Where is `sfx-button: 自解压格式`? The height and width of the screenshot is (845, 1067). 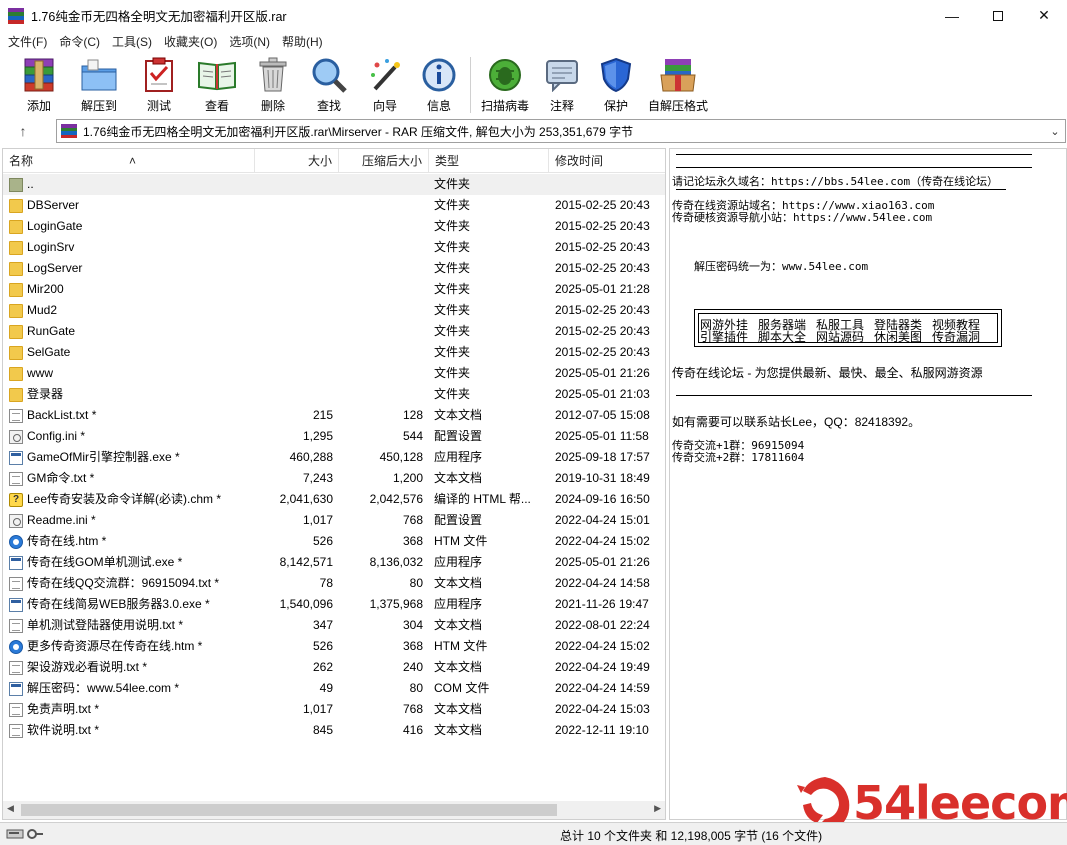 sfx-button: 自解压格式 is located at coordinates (678, 84).